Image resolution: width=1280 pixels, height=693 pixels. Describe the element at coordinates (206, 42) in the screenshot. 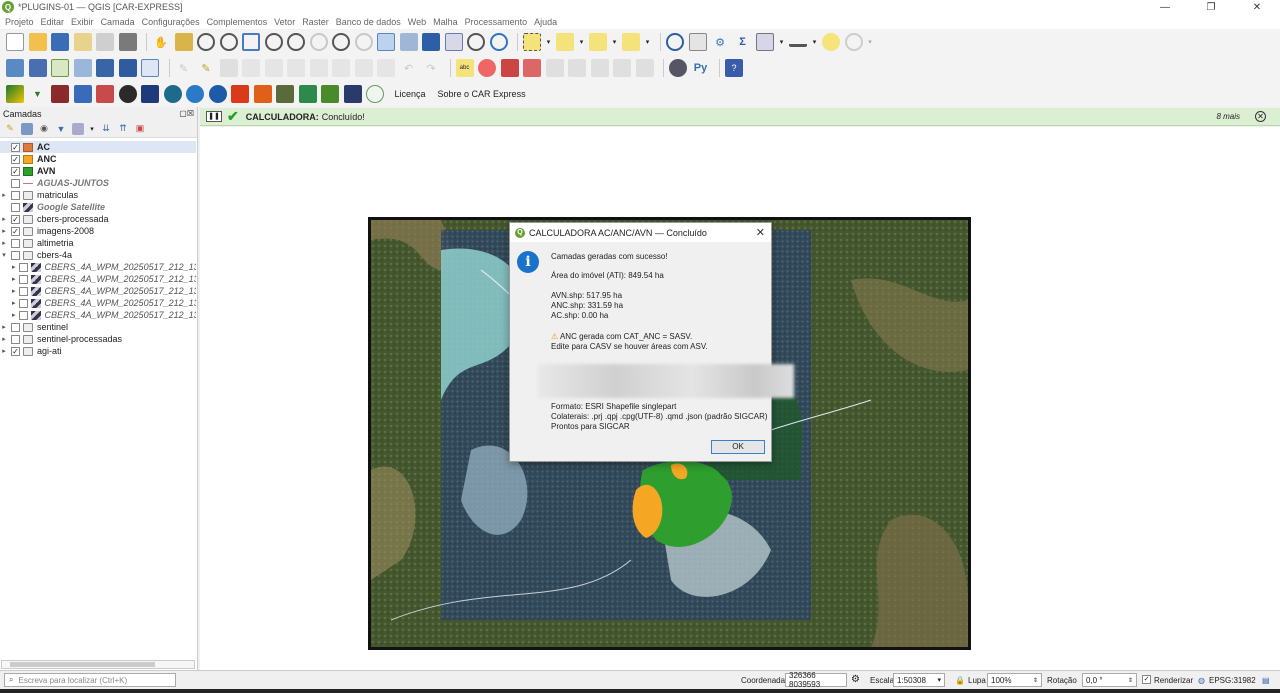

I see `zoom-in-icon` at that location.